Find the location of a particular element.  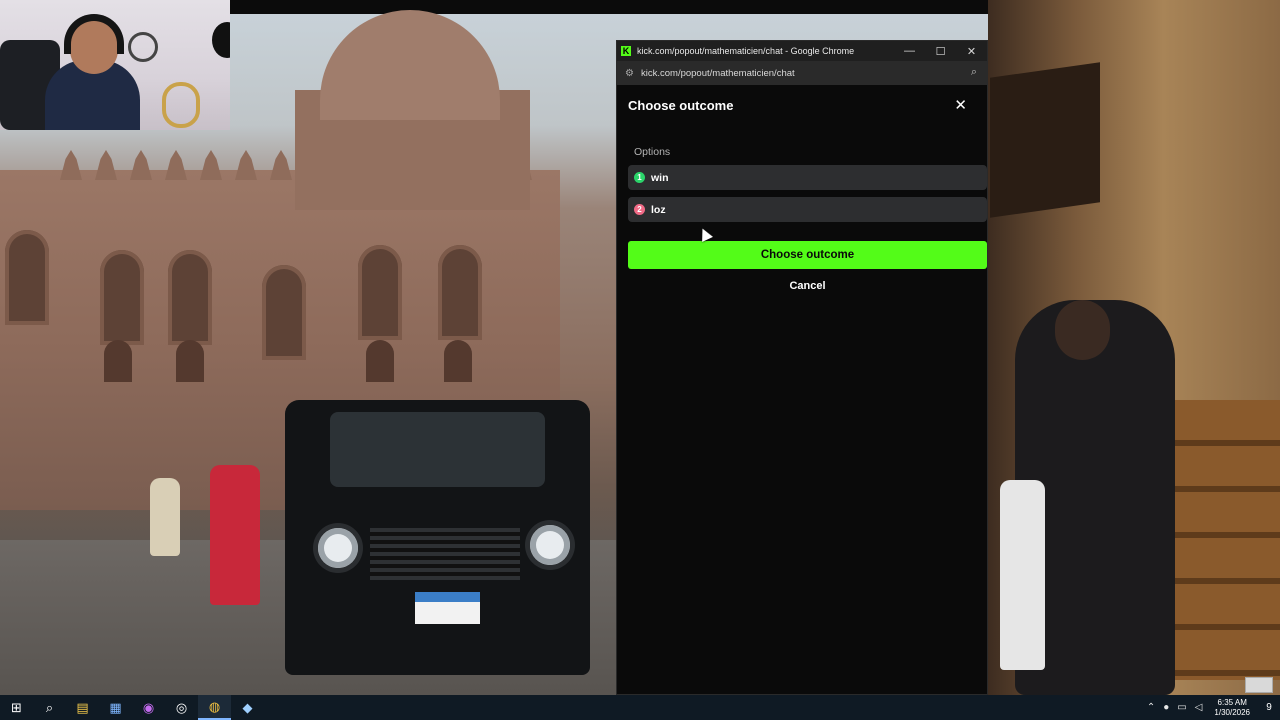

license-plate is located at coordinates (447, 608).